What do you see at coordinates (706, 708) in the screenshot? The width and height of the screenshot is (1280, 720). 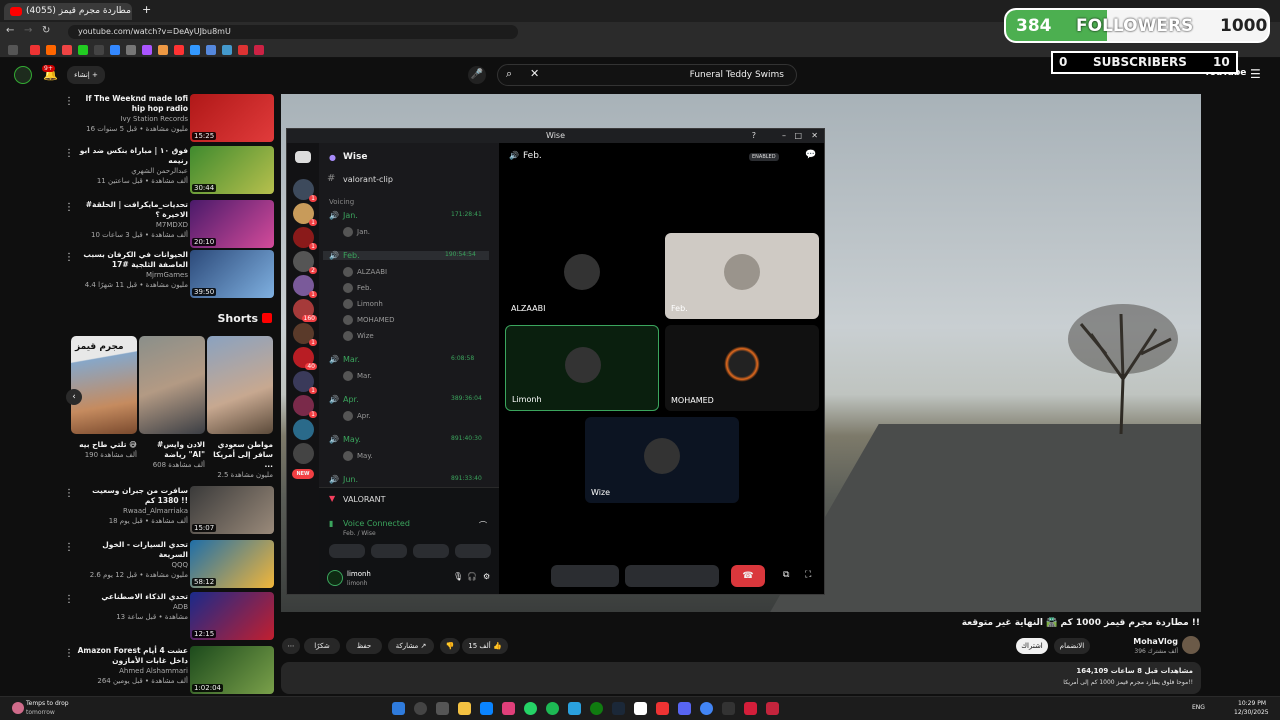 I see `chrome-icon` at bounding box center [706, 708].